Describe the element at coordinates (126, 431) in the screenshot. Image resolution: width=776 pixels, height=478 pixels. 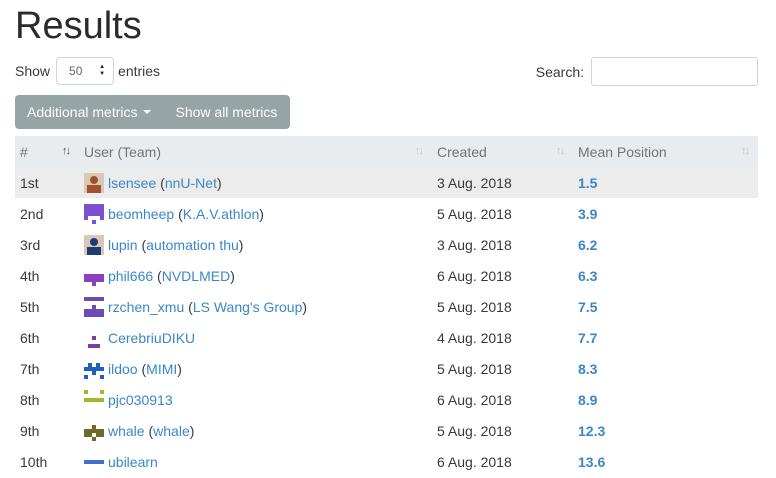
I see `user-link: whale` at that location.